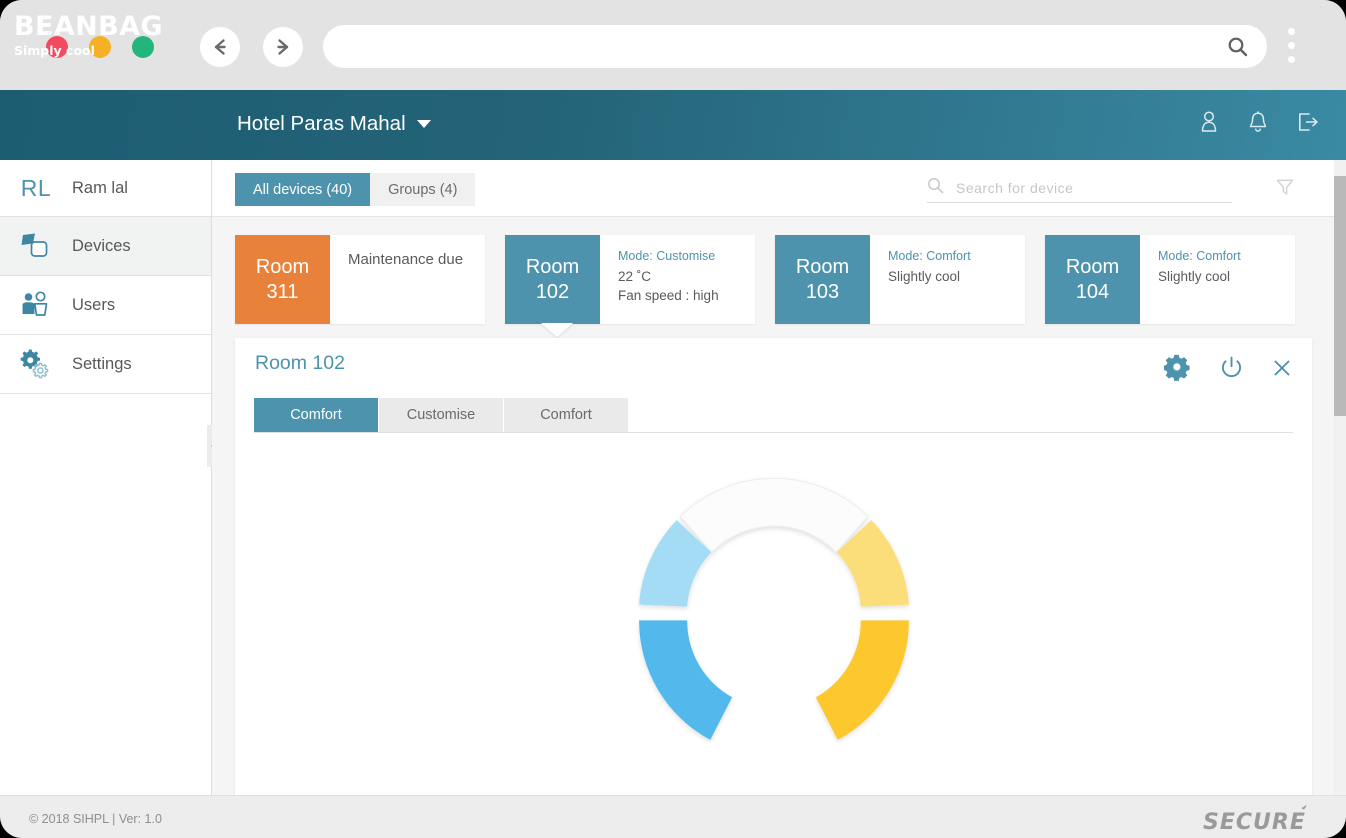 The image size is (1346, 838). I want to click on users-icon, so click(36, 305).